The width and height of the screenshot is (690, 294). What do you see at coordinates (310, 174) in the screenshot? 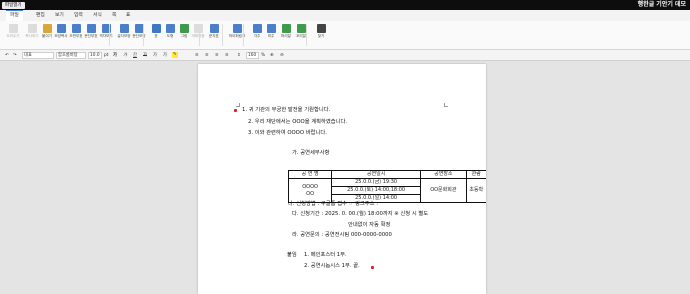
I see `table-header-name: 공 연 명` at bounding box center [310, 174].